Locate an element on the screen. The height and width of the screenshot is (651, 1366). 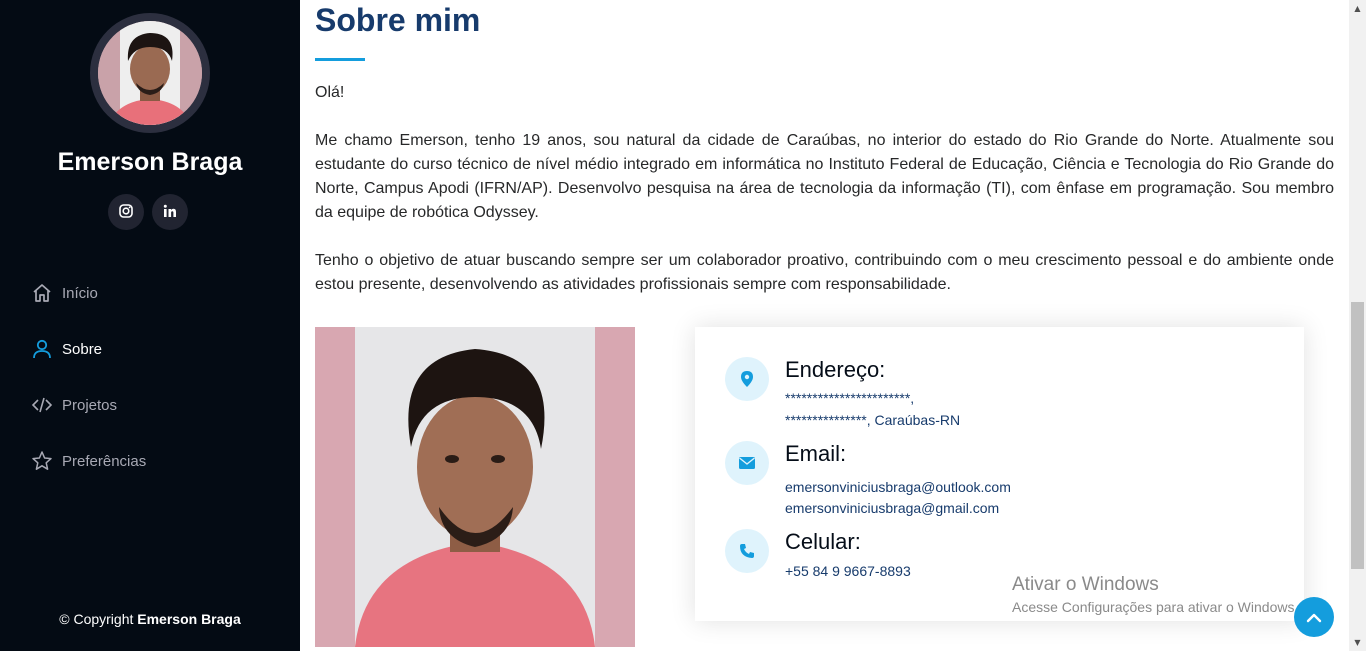
email-outlook: emersonviniciusbraga@outlook.com is located at coordinates (898, 487).